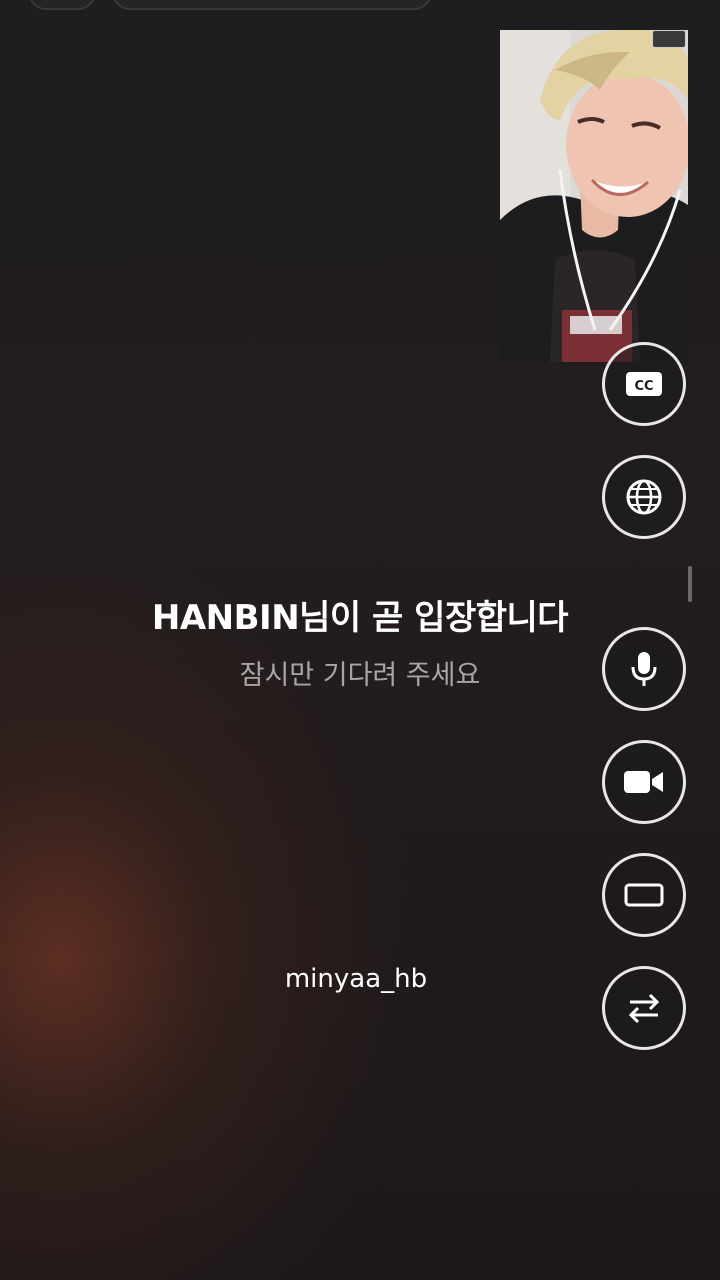 This screenshot has width=720, height=1280. I want to click on video-camera-icon, so click(643, 782).